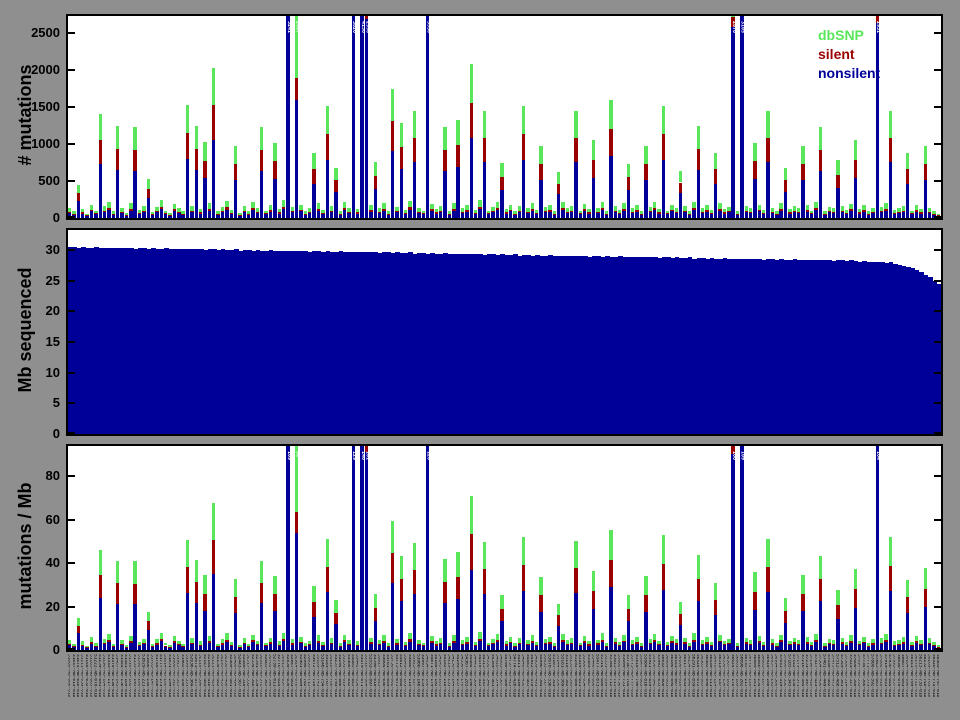  What do you see at coordinates (56, 217) in the screenshot?
I see `y-tick-label: 0` at bounding box center [56, 217].